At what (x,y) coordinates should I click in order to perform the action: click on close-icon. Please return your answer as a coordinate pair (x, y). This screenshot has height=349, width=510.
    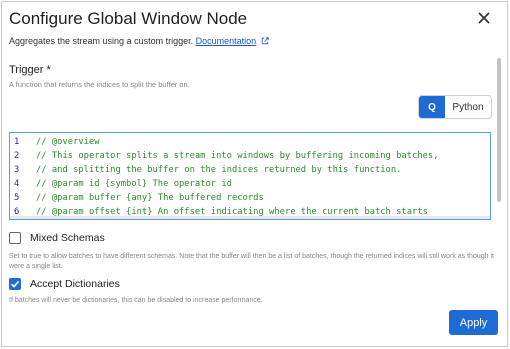
    Looking at the image, I should click on (484, 18).